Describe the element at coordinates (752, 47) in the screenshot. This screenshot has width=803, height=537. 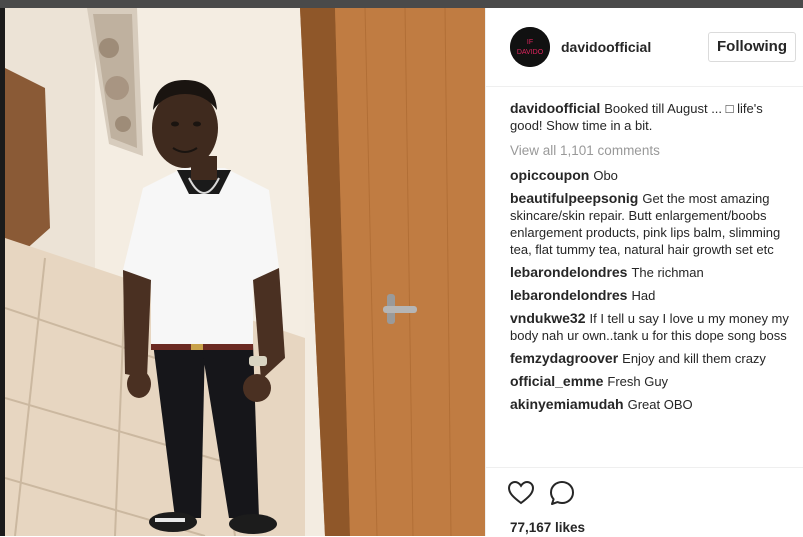
I see `following-button: Following` at that location.